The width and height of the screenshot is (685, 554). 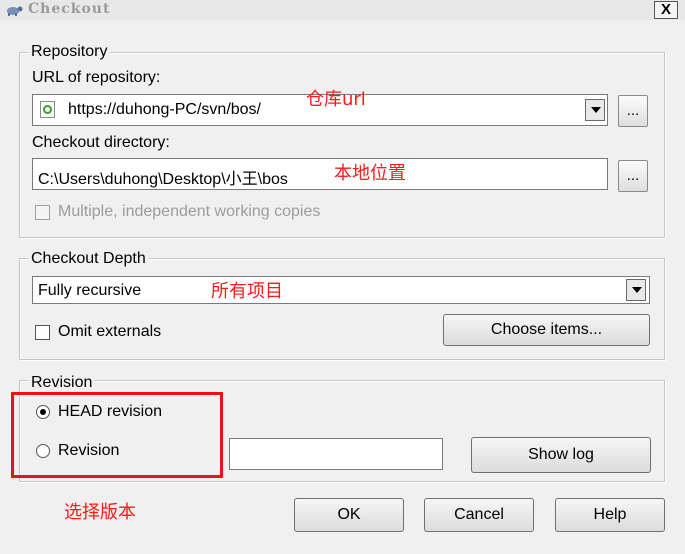 What do you see at coordinates (595, 110) in the screenshot?
I see `url-dropdown-button` at bounding box center [595, 110].